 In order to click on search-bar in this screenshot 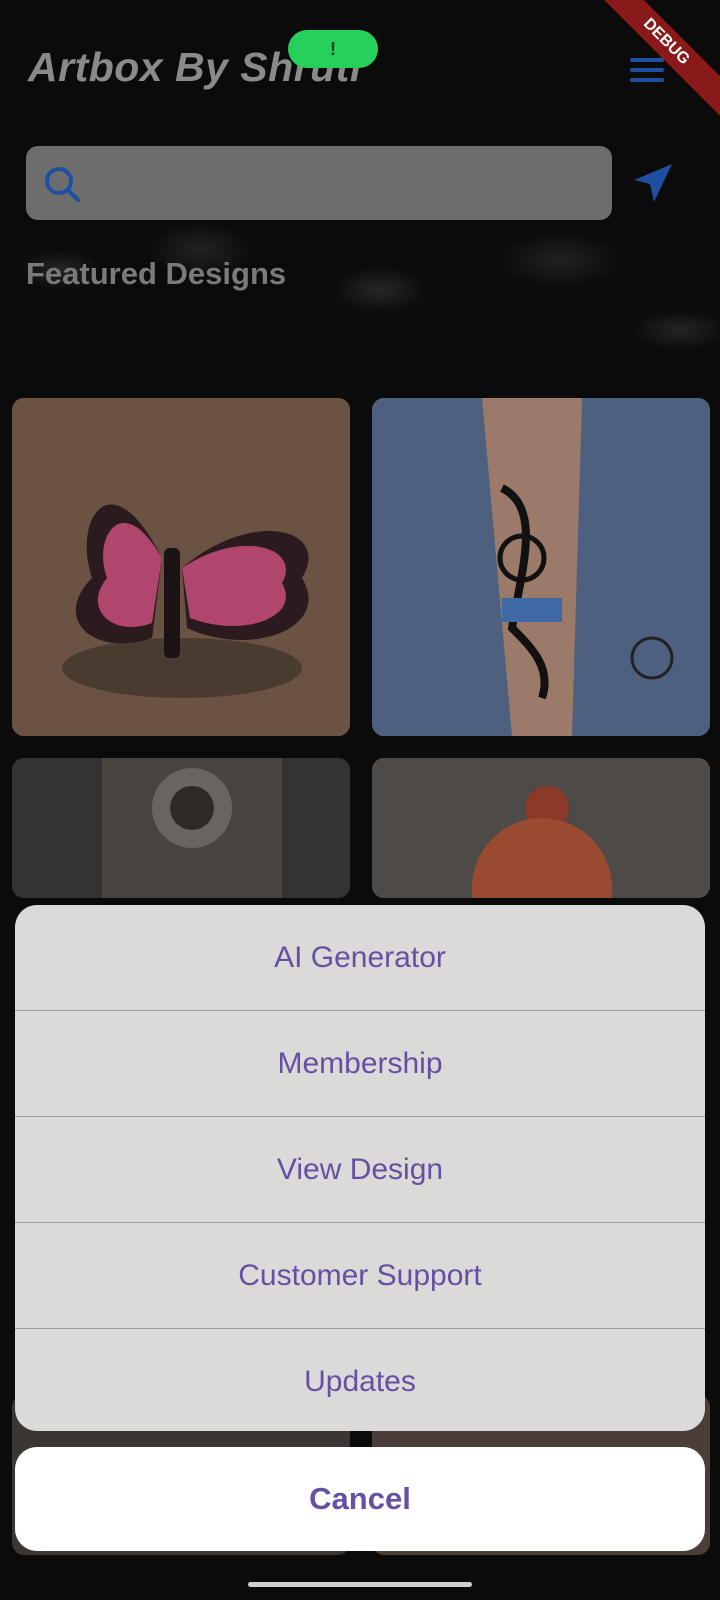, I will do `click(319, 184)`.